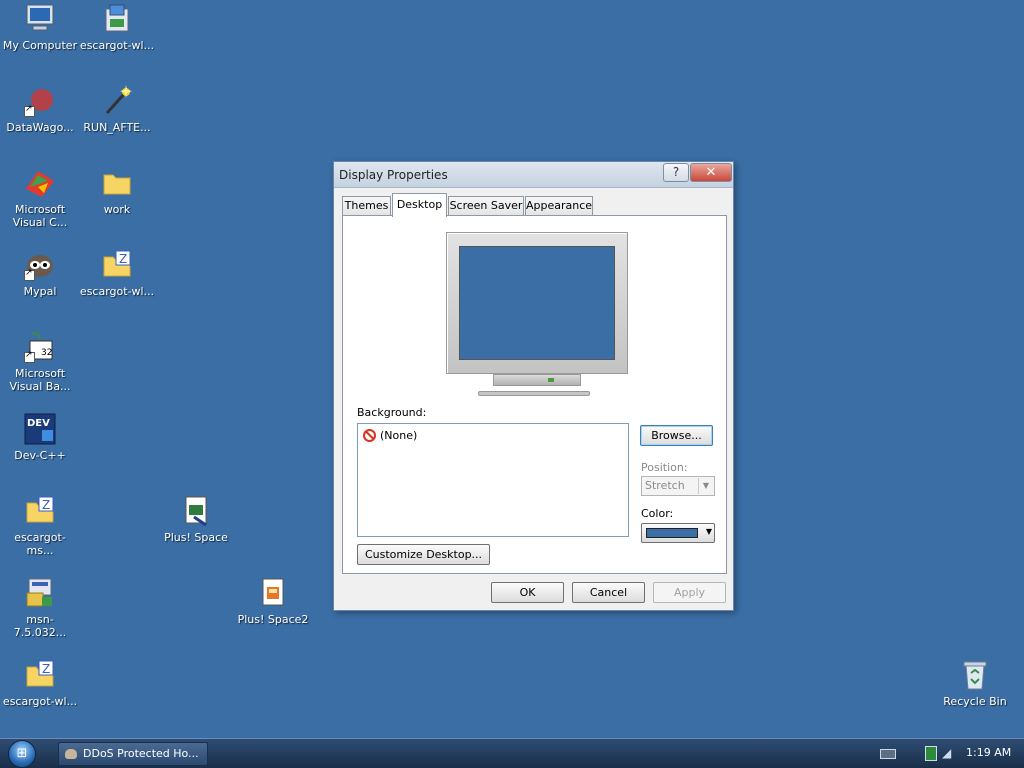  What do you see at coordinates (273, 619) in the screenshot?
I see `desktop-icon-label: Plus! Space2` at bounding box center [273, 619].